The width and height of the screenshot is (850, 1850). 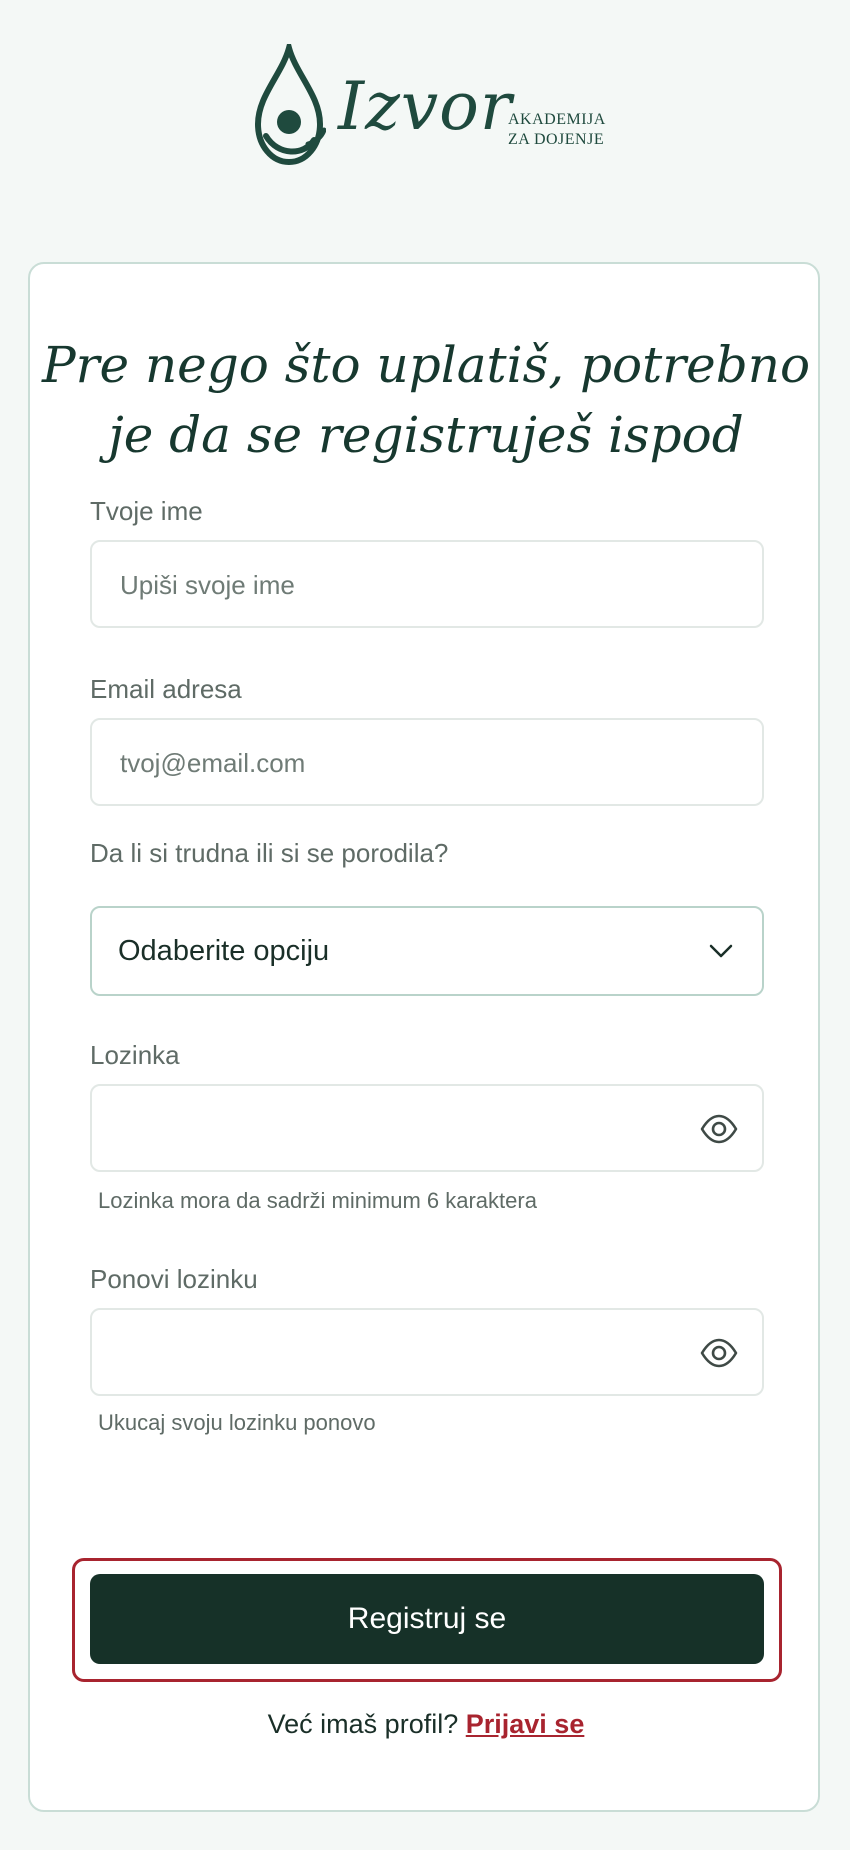 I want to click on name-field, so click(x=427, y=584).